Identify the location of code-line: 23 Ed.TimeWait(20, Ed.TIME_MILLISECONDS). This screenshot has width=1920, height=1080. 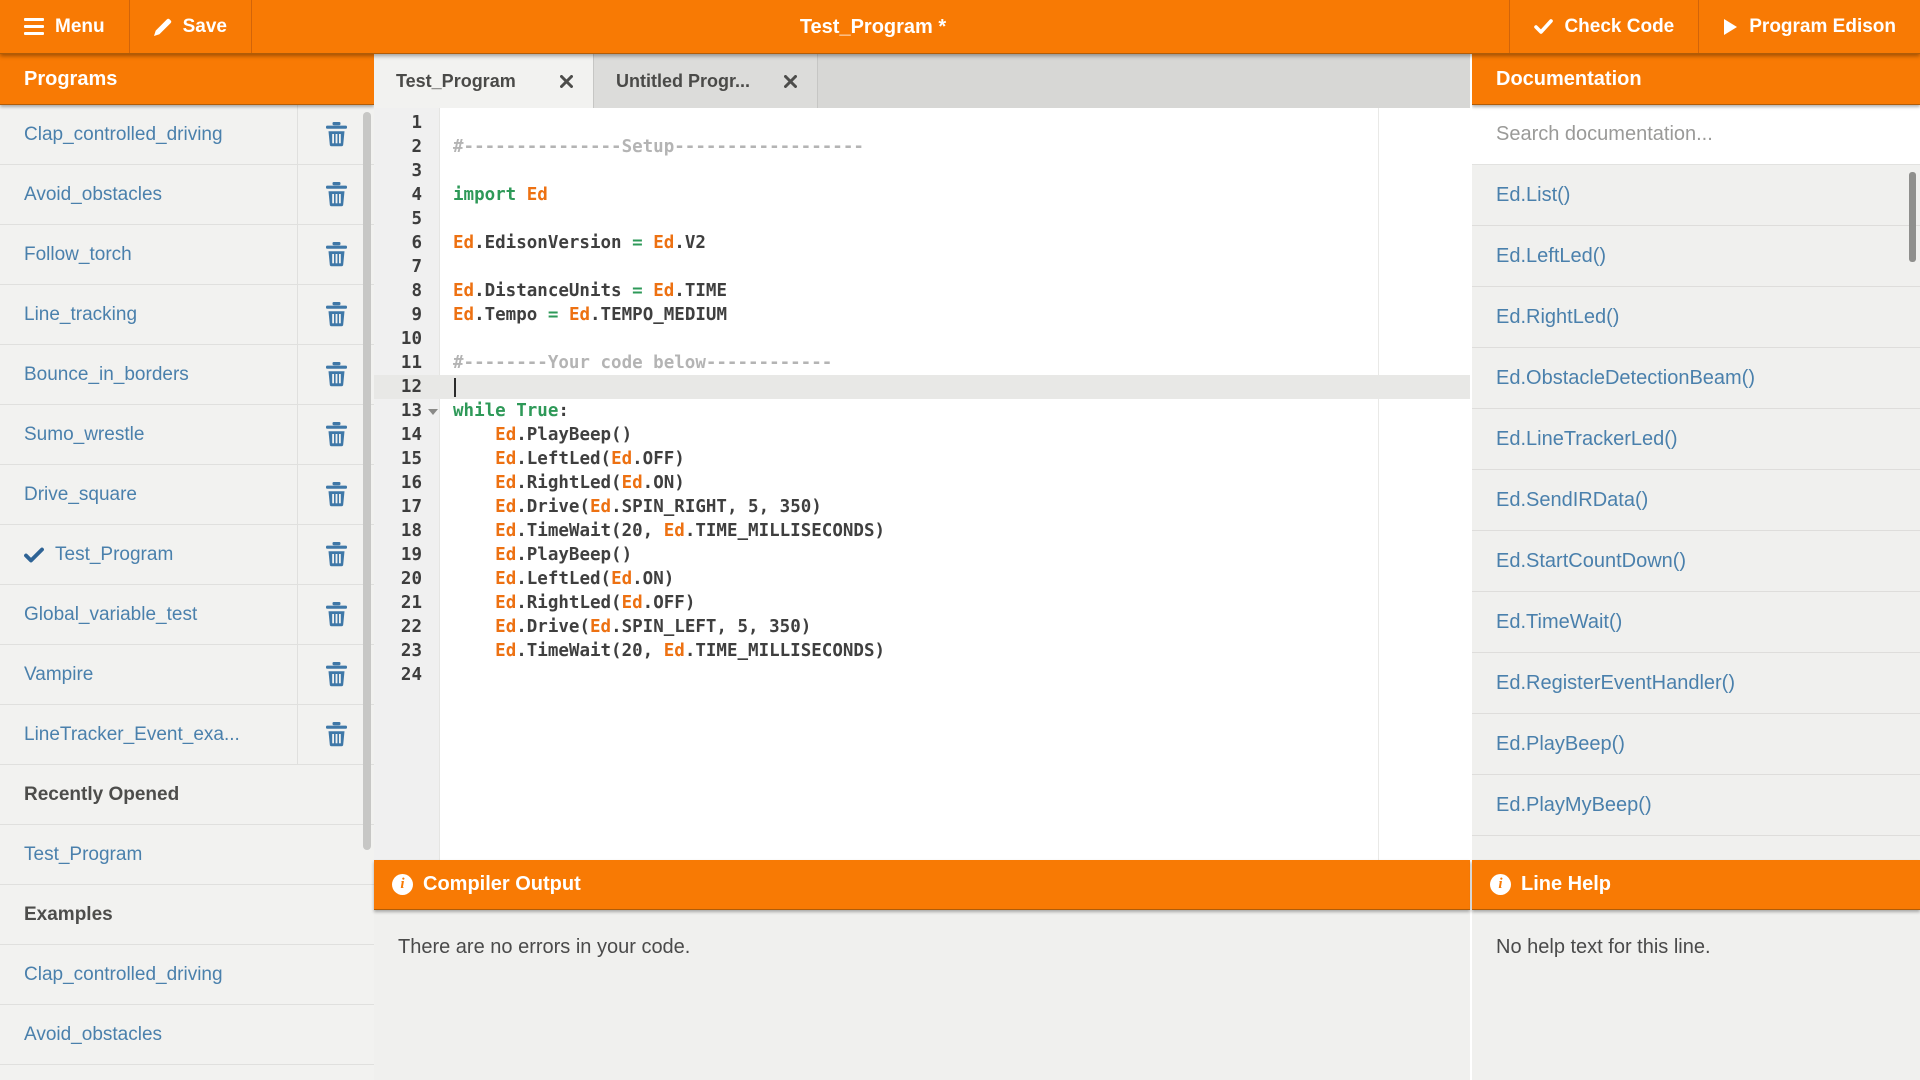
(922, 651).